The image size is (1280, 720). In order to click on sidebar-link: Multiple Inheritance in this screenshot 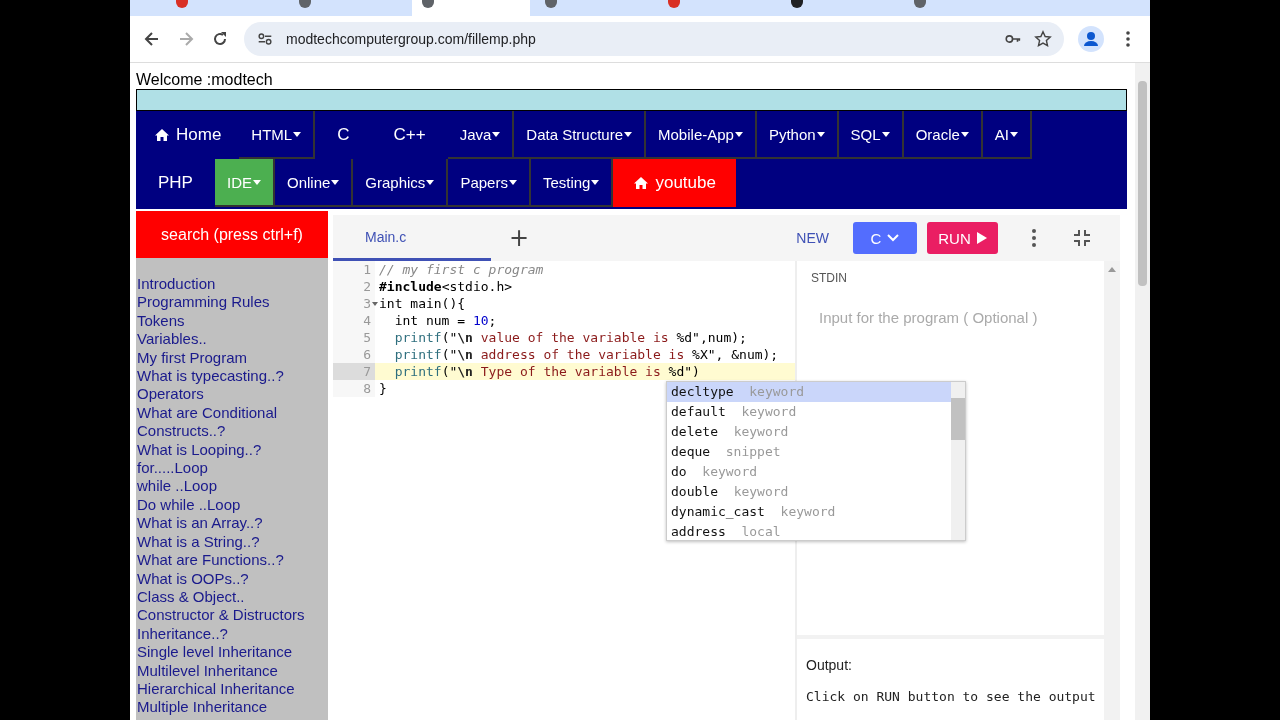, I will do `click(232, 707)`.